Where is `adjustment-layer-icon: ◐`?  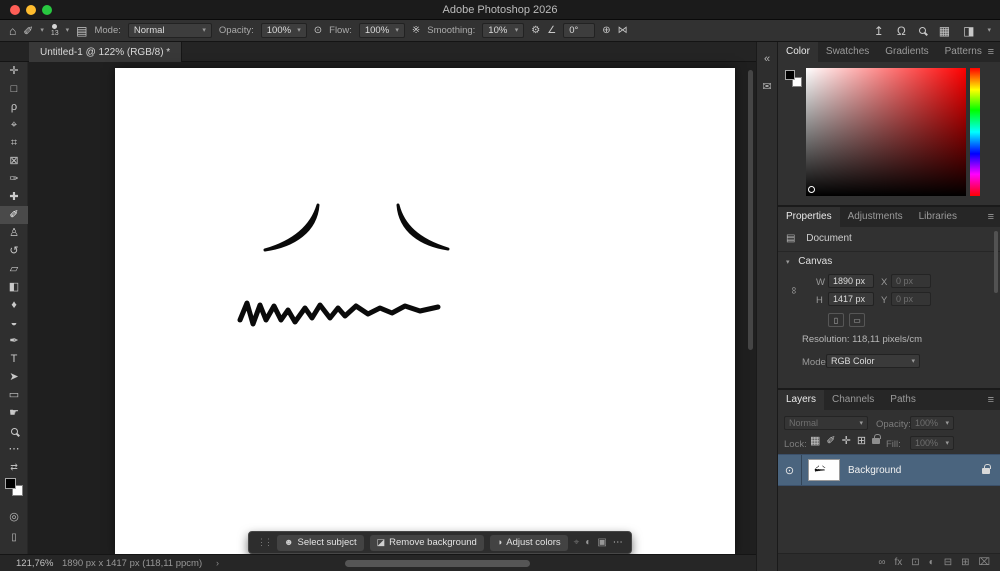
adjustment-layer-icon: ◐ is located at coordinates (932, 562).